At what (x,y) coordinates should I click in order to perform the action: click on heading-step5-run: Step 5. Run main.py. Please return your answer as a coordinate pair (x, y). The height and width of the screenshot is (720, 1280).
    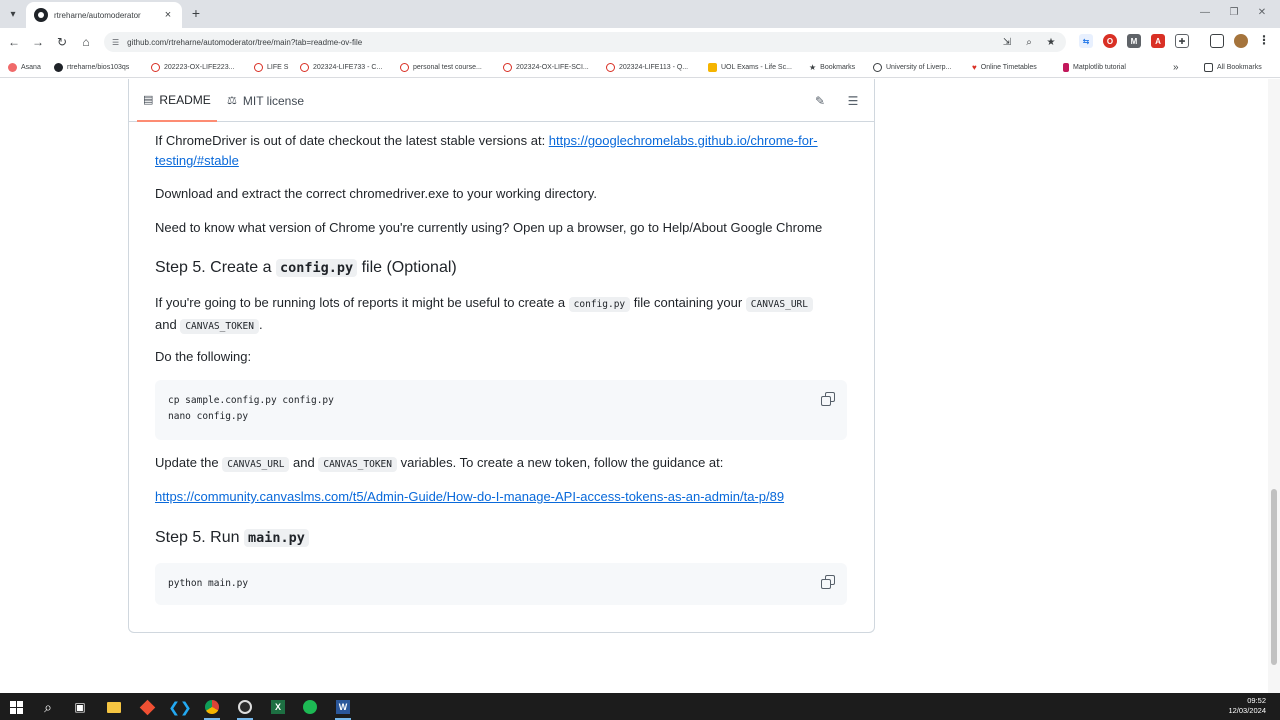
    Looking at the image, I should click on (505, 538).